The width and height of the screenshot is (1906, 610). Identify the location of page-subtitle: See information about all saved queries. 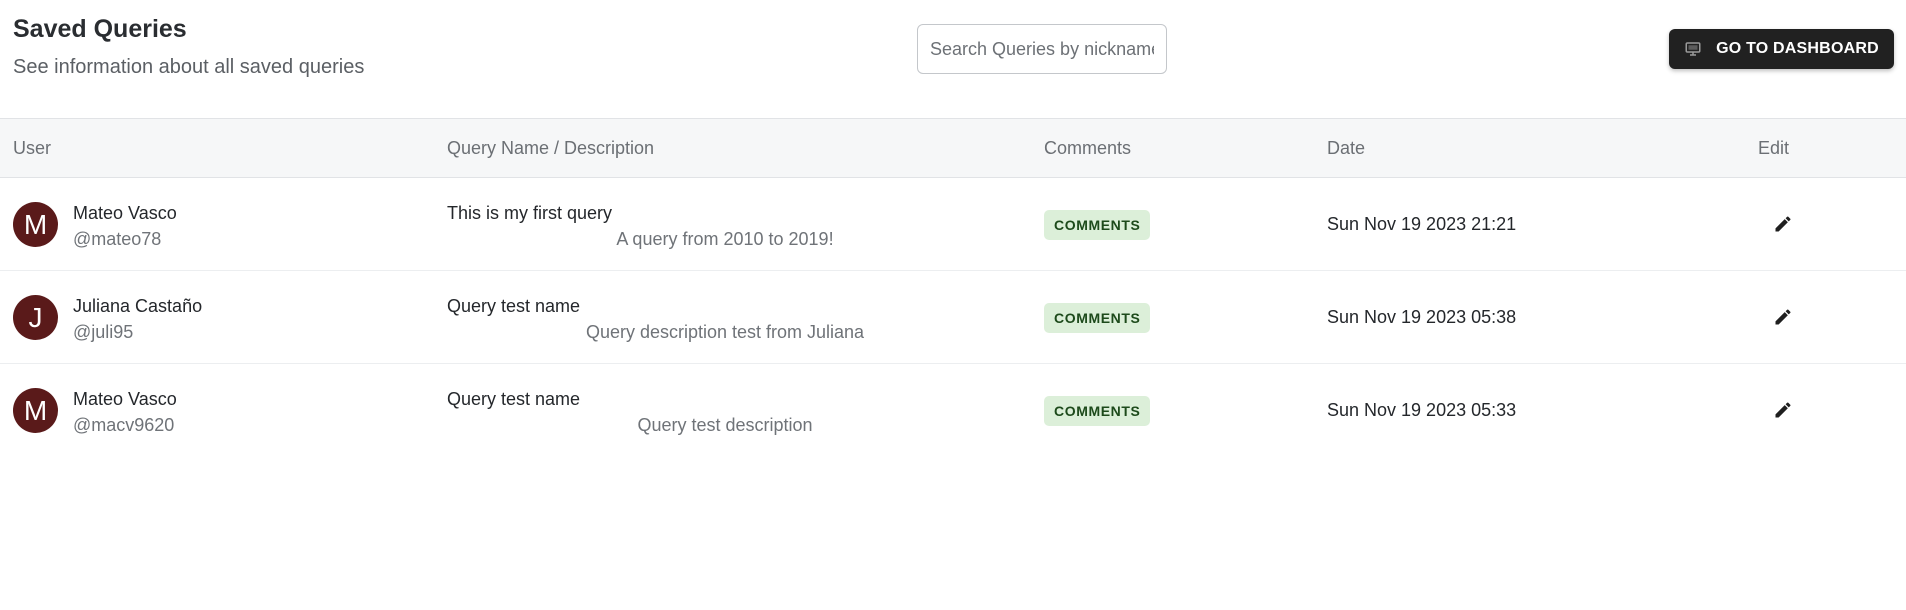
(189, 67).